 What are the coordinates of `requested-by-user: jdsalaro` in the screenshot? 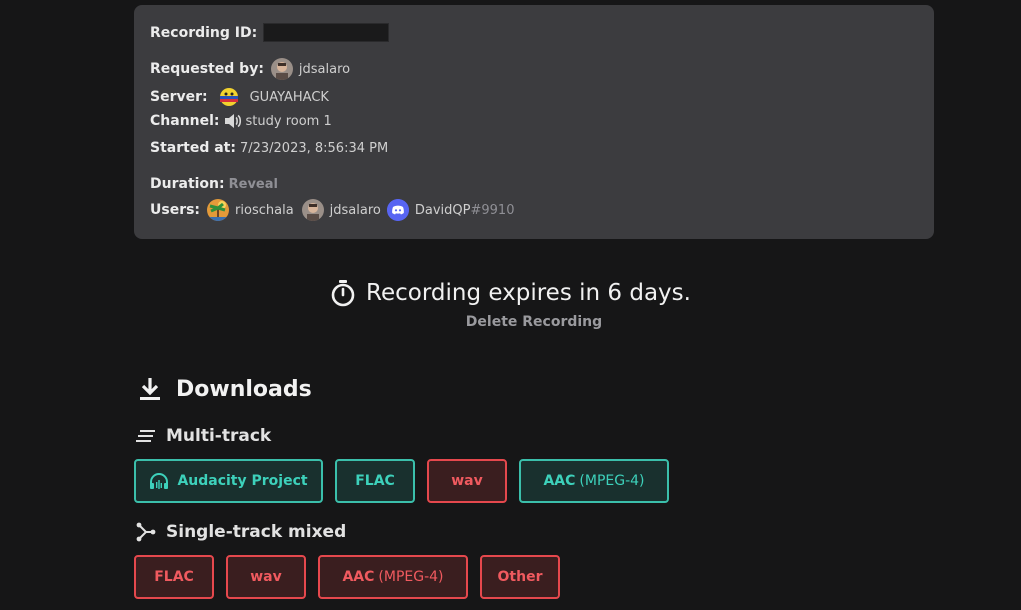 It's located at (324, 69).